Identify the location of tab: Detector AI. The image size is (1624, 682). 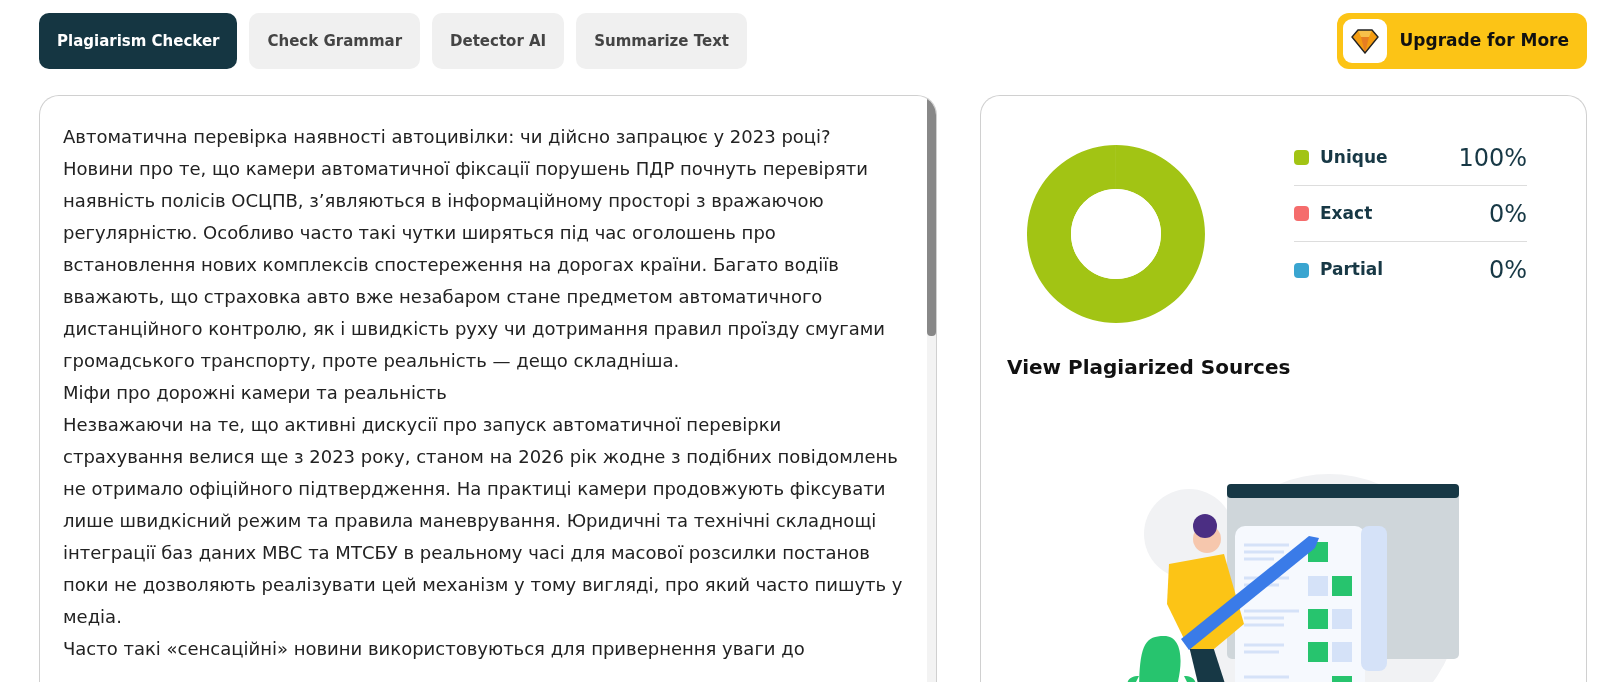
(498, 41).